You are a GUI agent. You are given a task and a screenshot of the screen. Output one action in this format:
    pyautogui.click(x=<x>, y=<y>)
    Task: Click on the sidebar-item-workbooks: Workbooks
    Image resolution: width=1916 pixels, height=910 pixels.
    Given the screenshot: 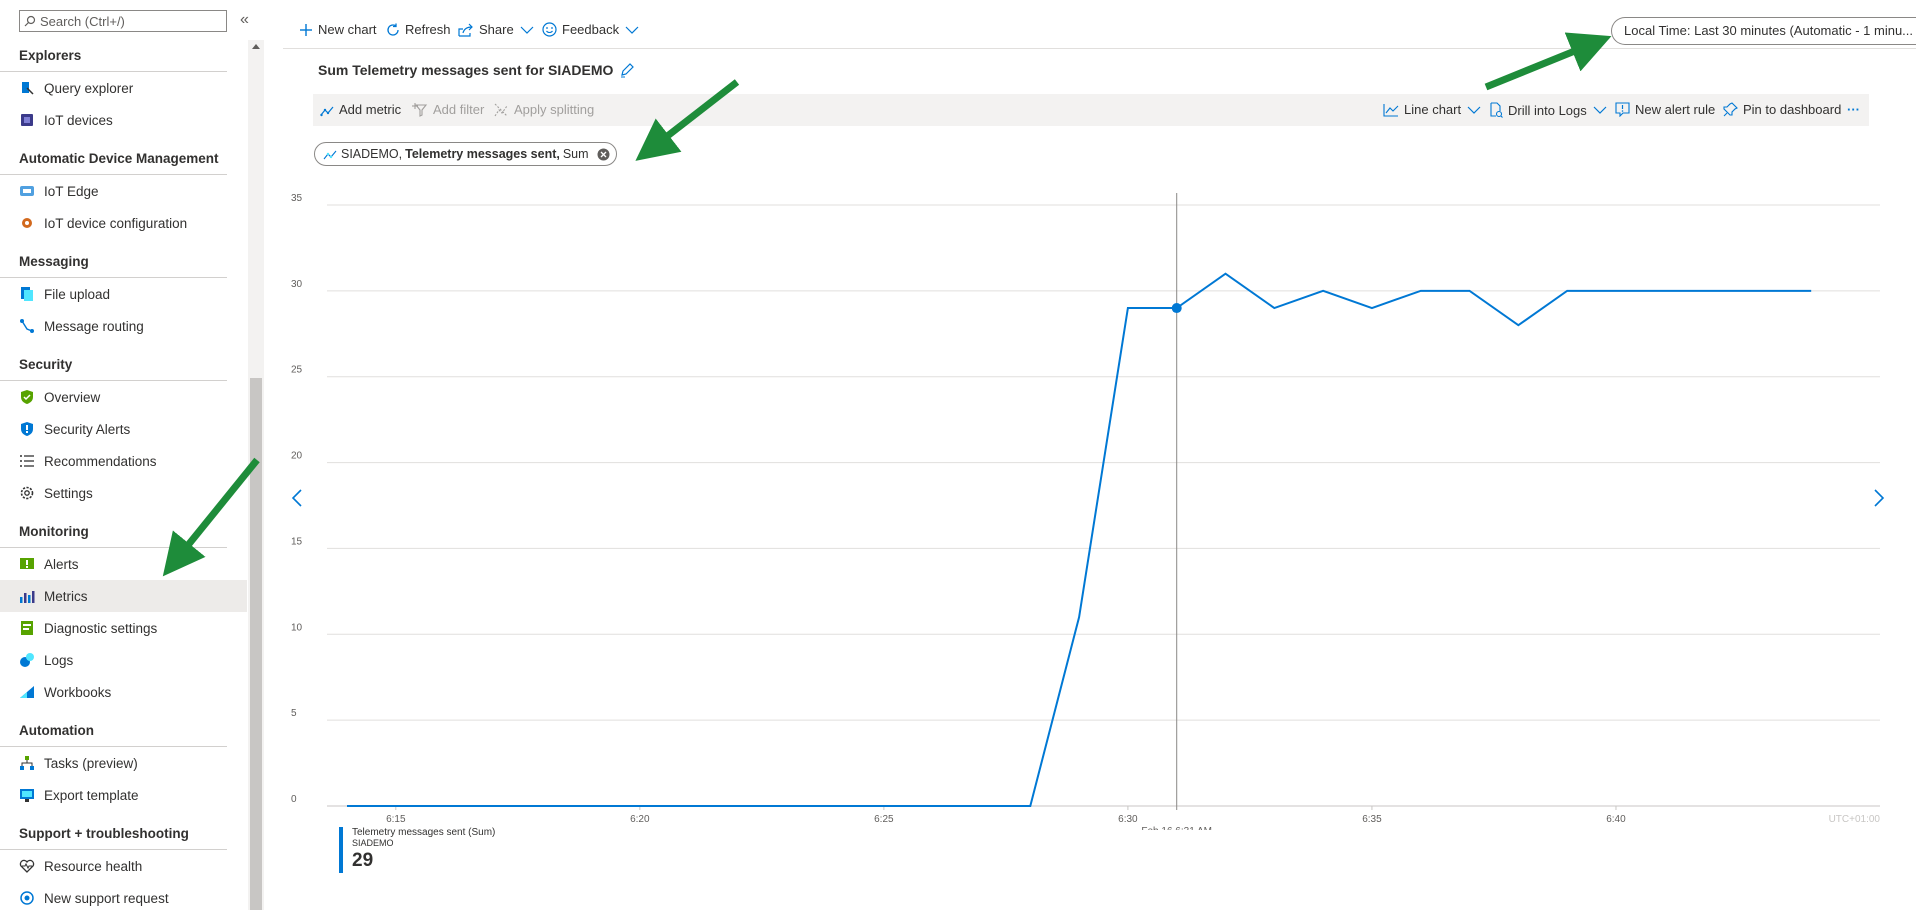 What is the action you would take?
    pyautogui.click(x=123, y=692)
    